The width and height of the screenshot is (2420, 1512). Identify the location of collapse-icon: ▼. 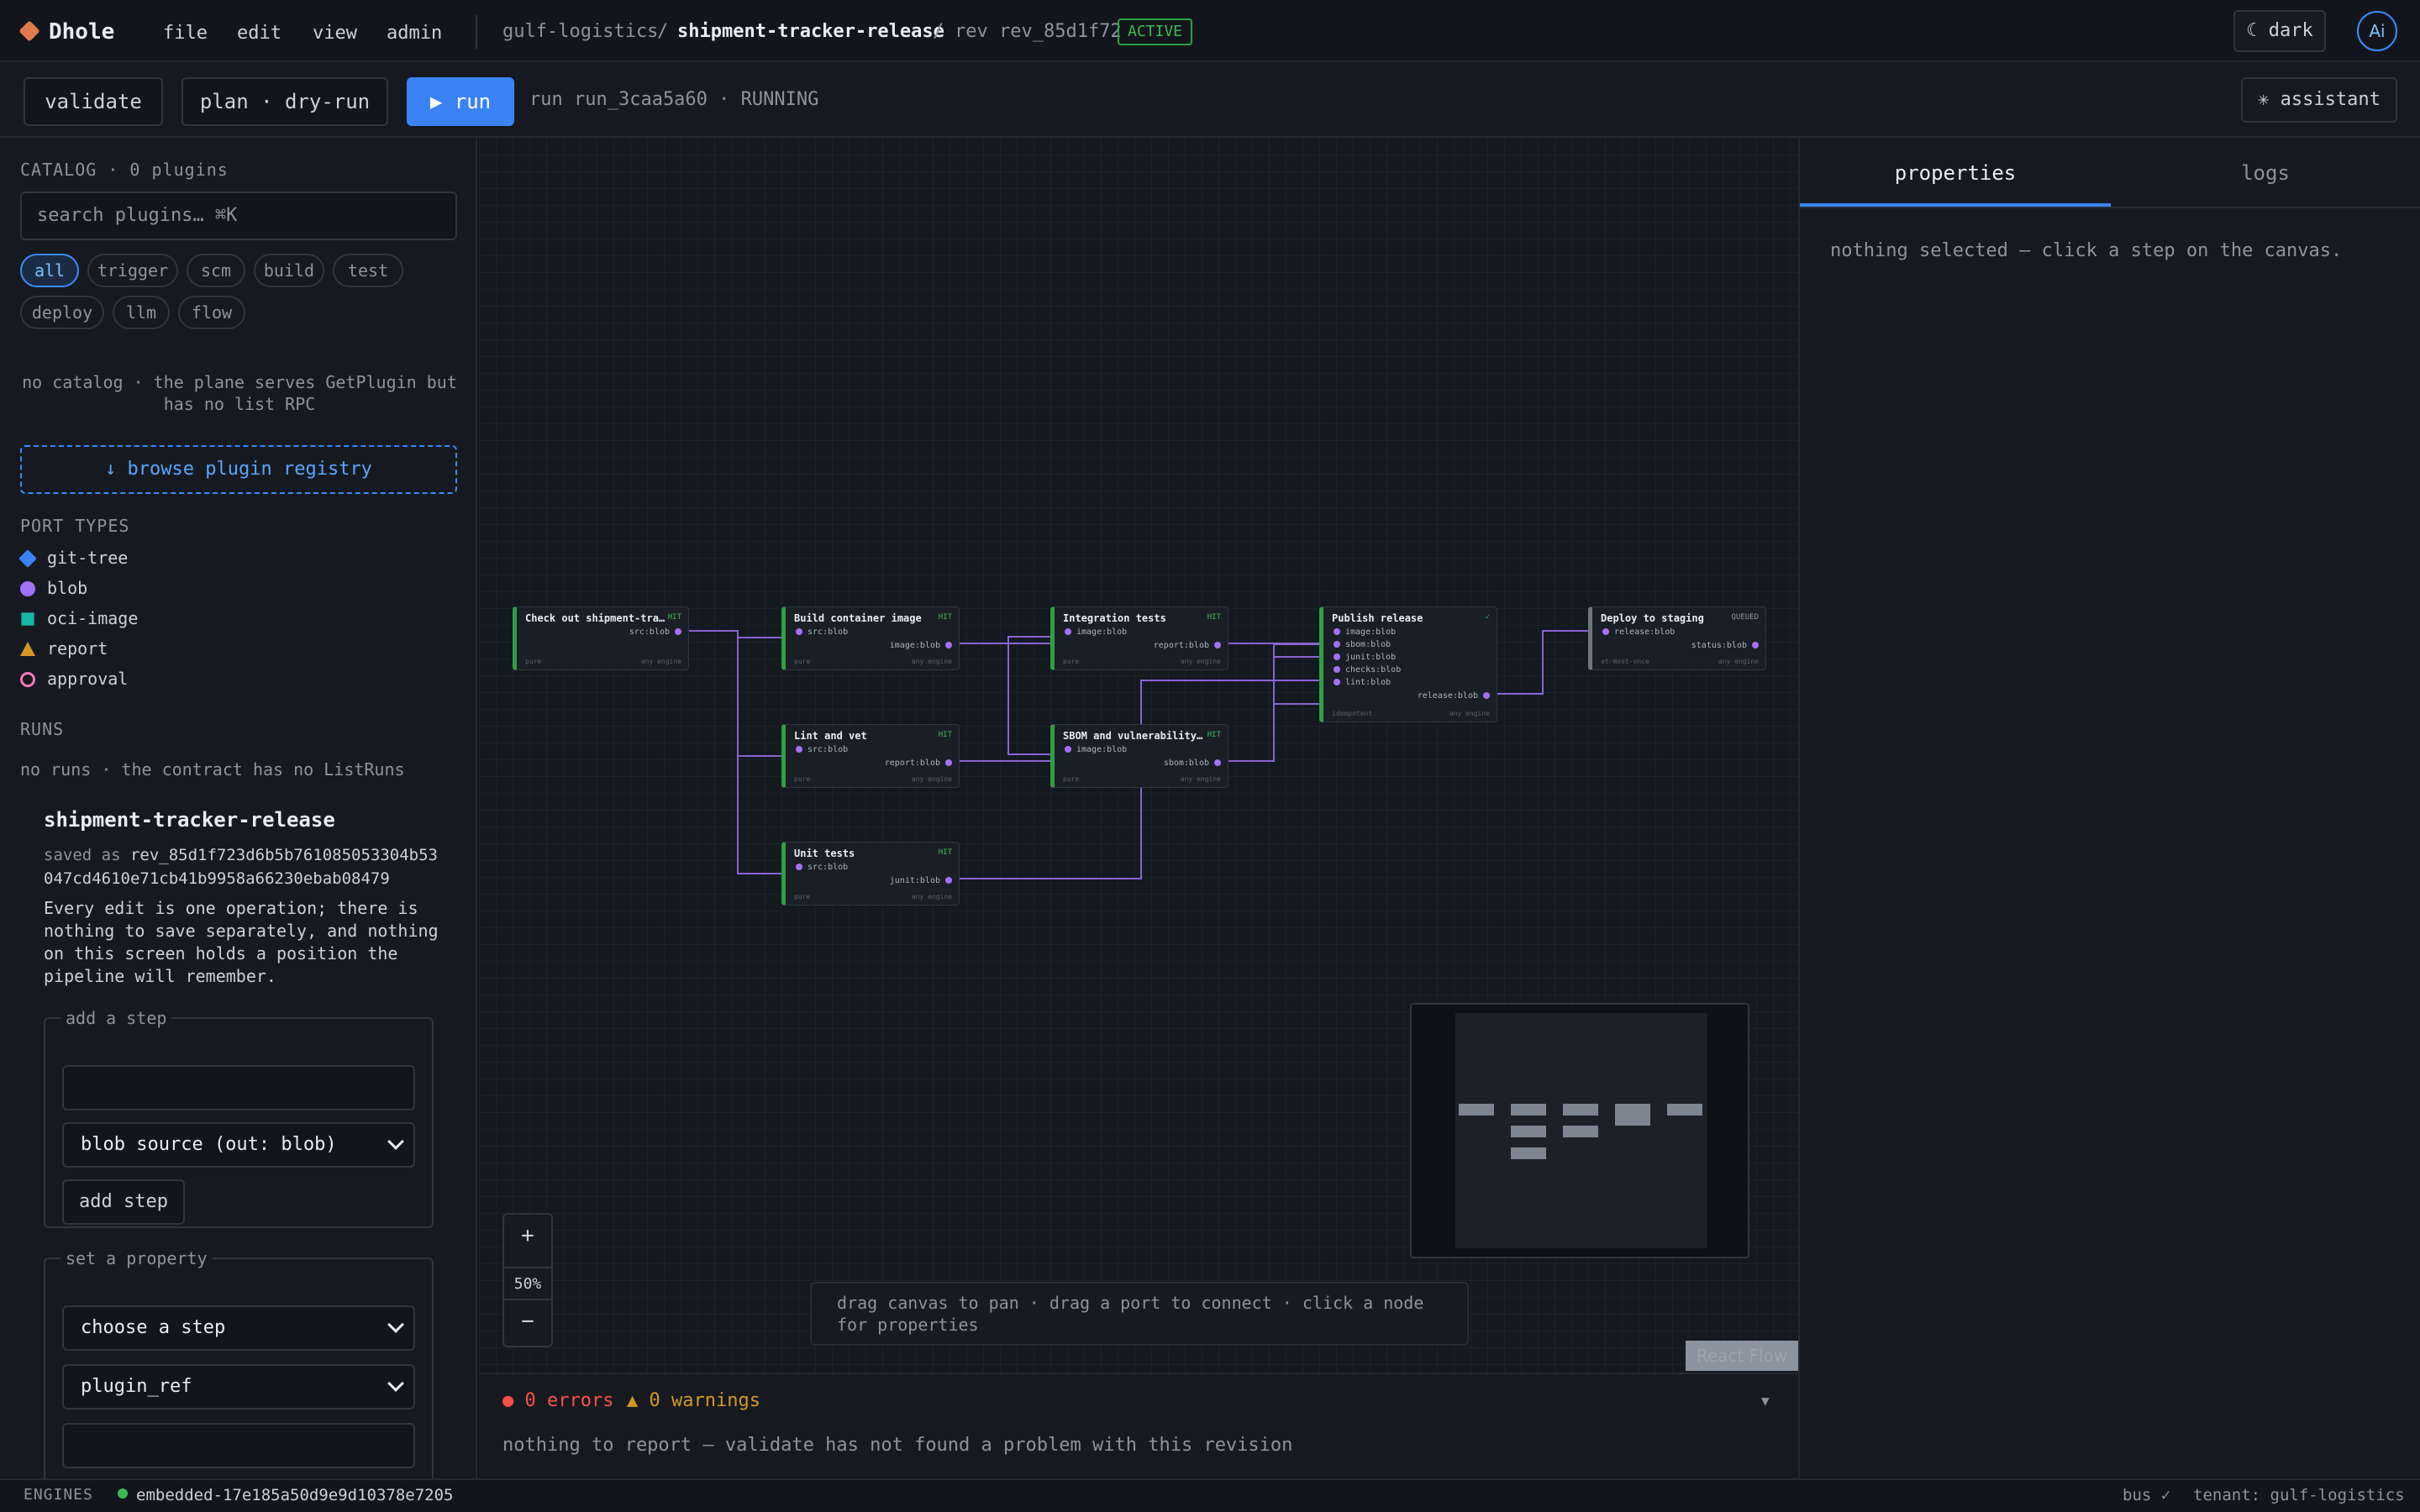
(1765, 1401).